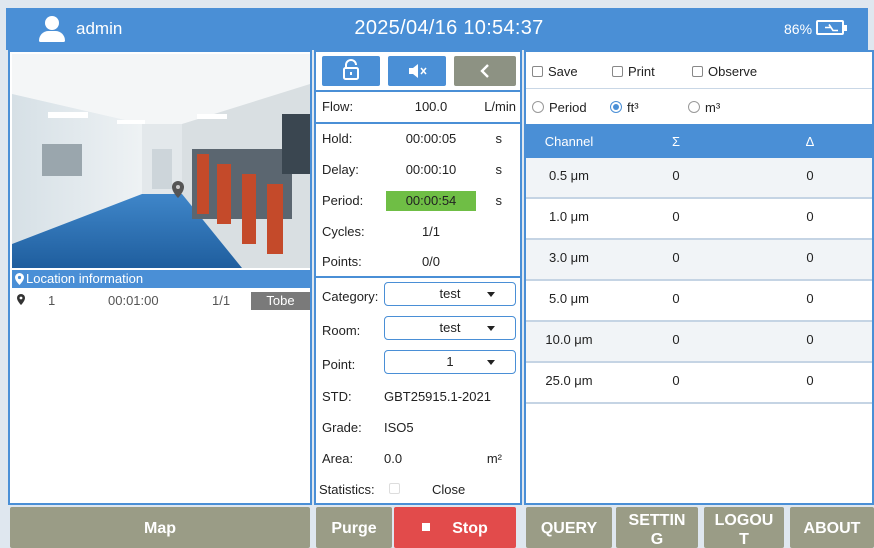 The image size is (874, 548). Describe the element at coordinates (699, 88) in the screenshot. I see `divider` at that location.